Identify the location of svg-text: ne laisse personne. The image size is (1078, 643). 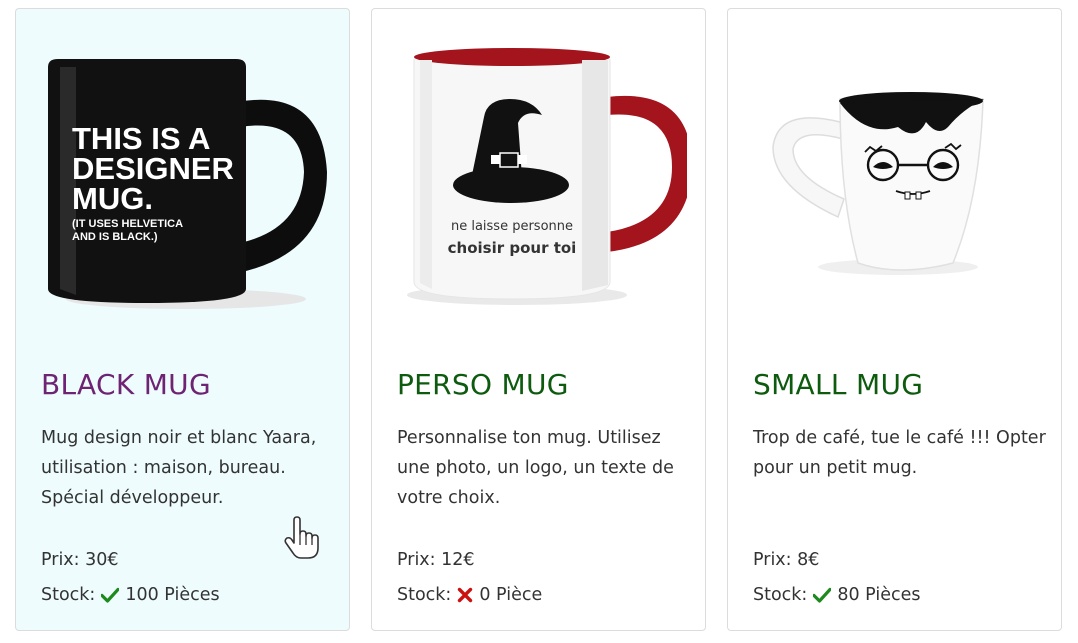
(512, 226).